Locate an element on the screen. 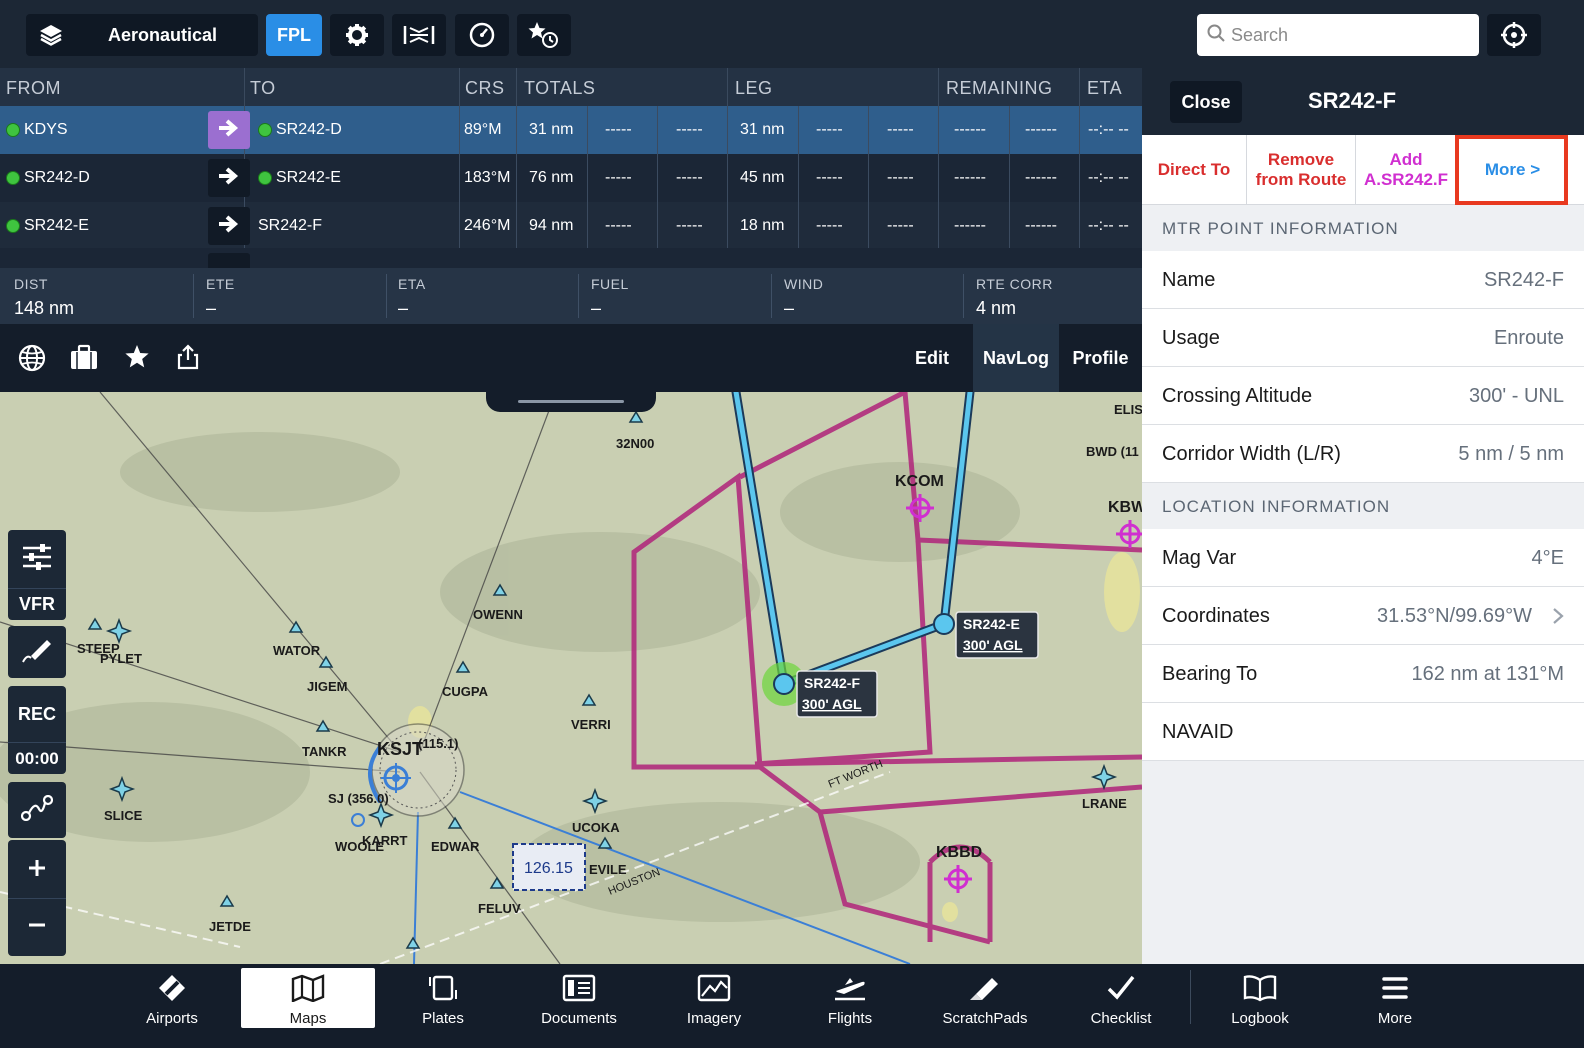 The image size is (1584, 1048). total-eta: ETA – is located at coordinates (412, 297).